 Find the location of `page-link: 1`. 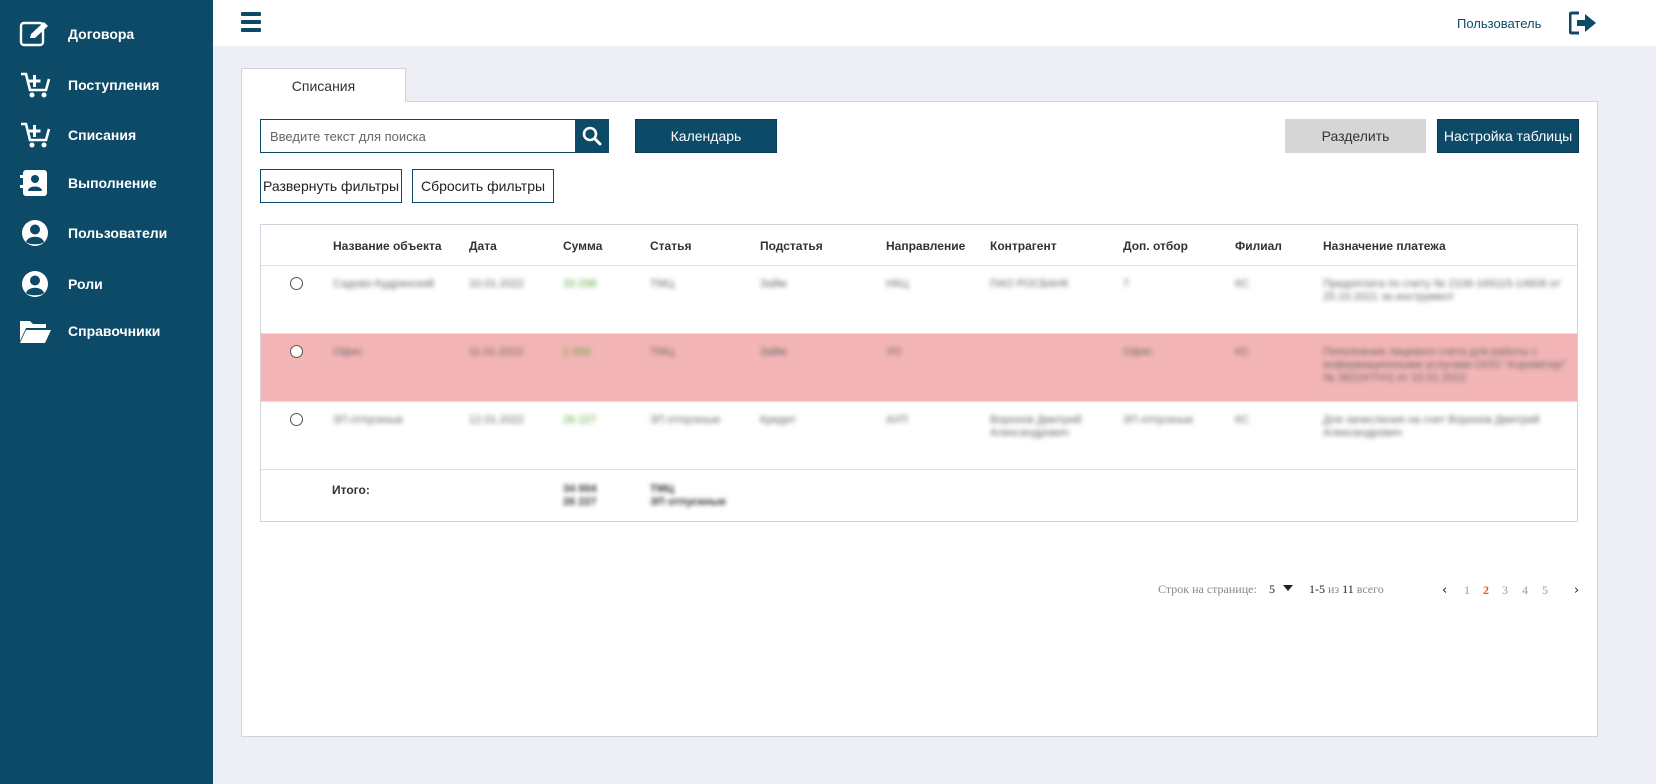

page-link: 1 is located at coordinates (1467, 590).